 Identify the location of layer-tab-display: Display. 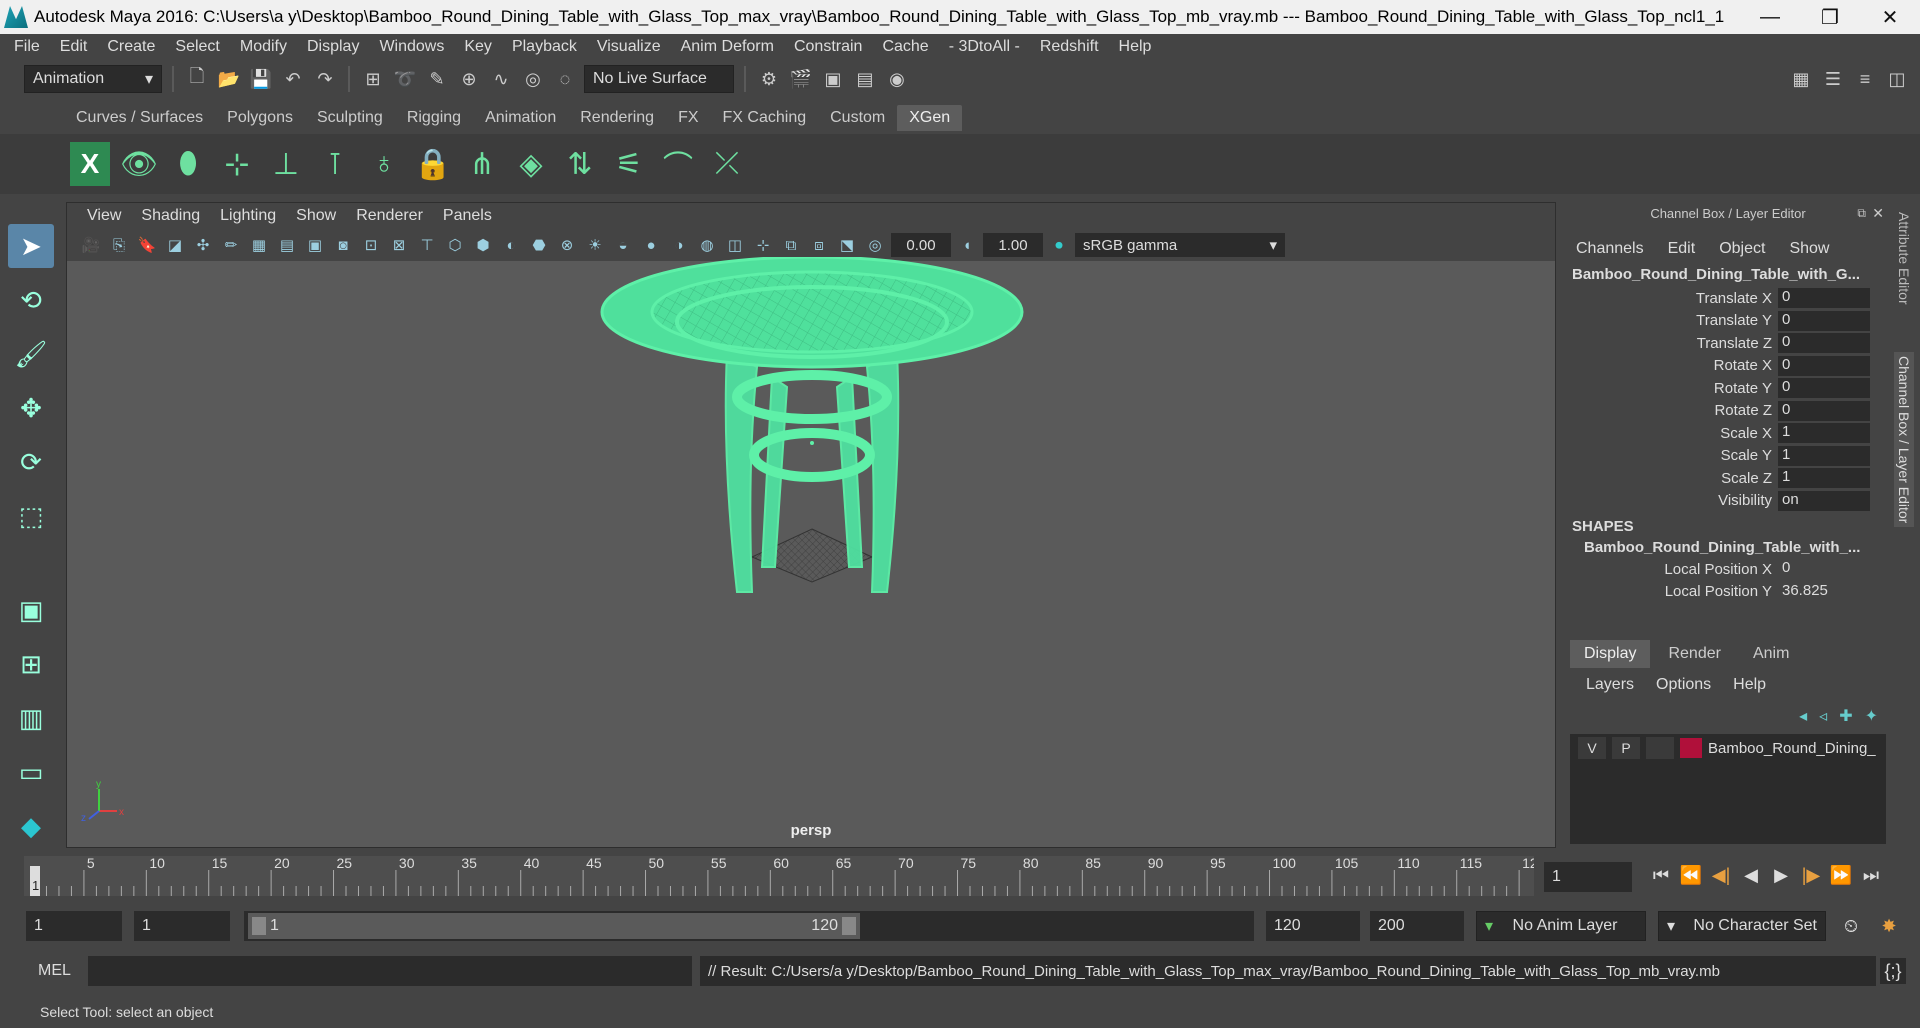
(1610, 654).